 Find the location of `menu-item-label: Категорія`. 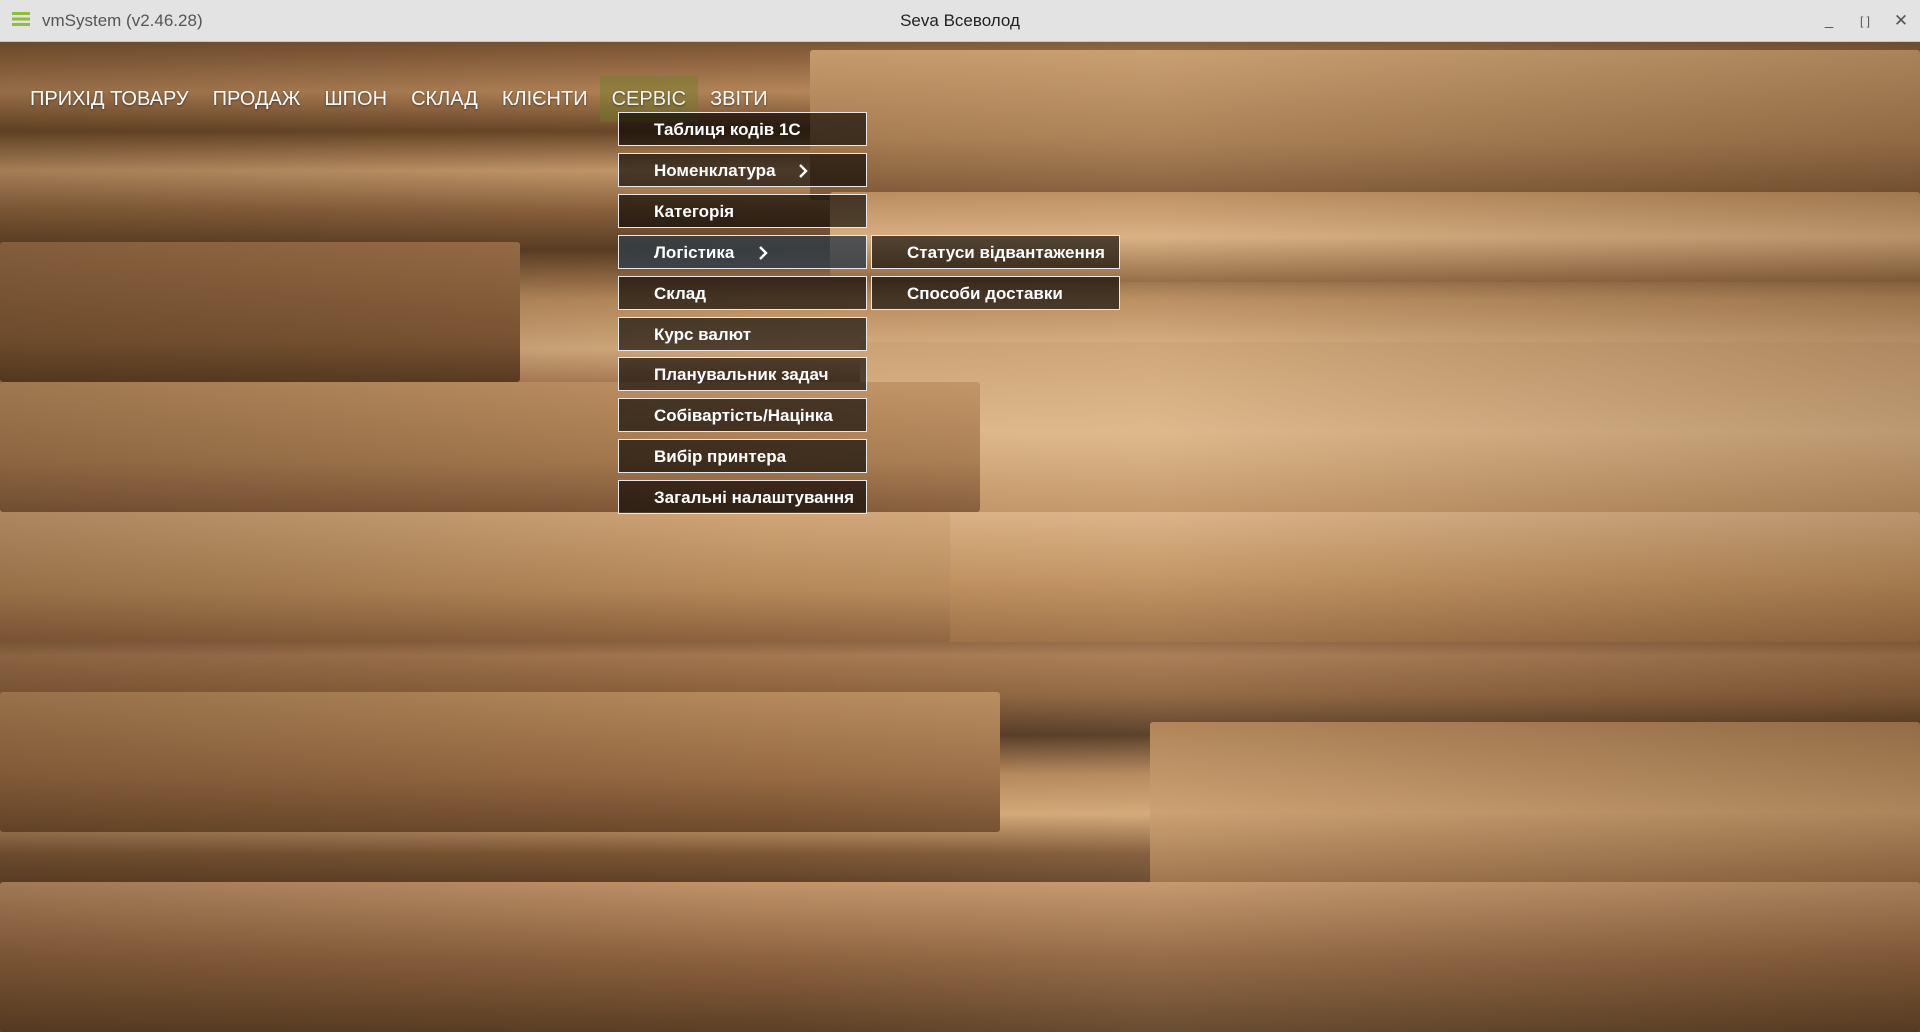

menu-item-label: Категорія is located at coordinates (694, 211).